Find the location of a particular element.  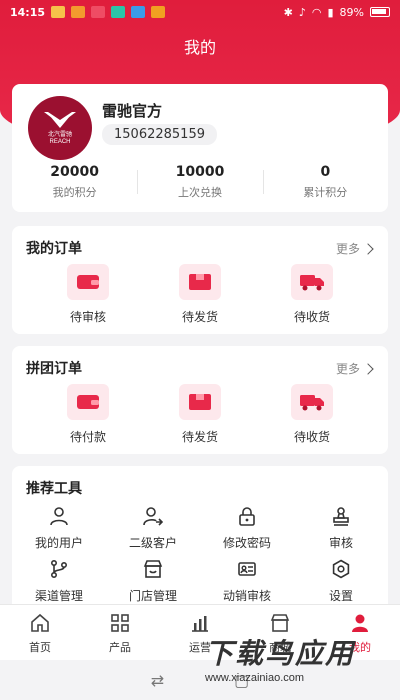

tile-label: 待审核 is located at coordinates (87, 317).